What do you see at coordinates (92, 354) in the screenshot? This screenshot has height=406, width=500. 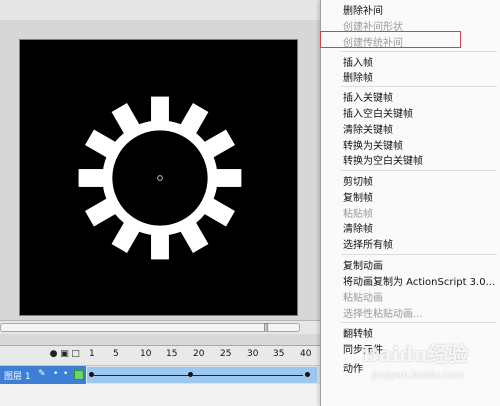 I see `frame-number: 1` at bounding box center [92, 354].